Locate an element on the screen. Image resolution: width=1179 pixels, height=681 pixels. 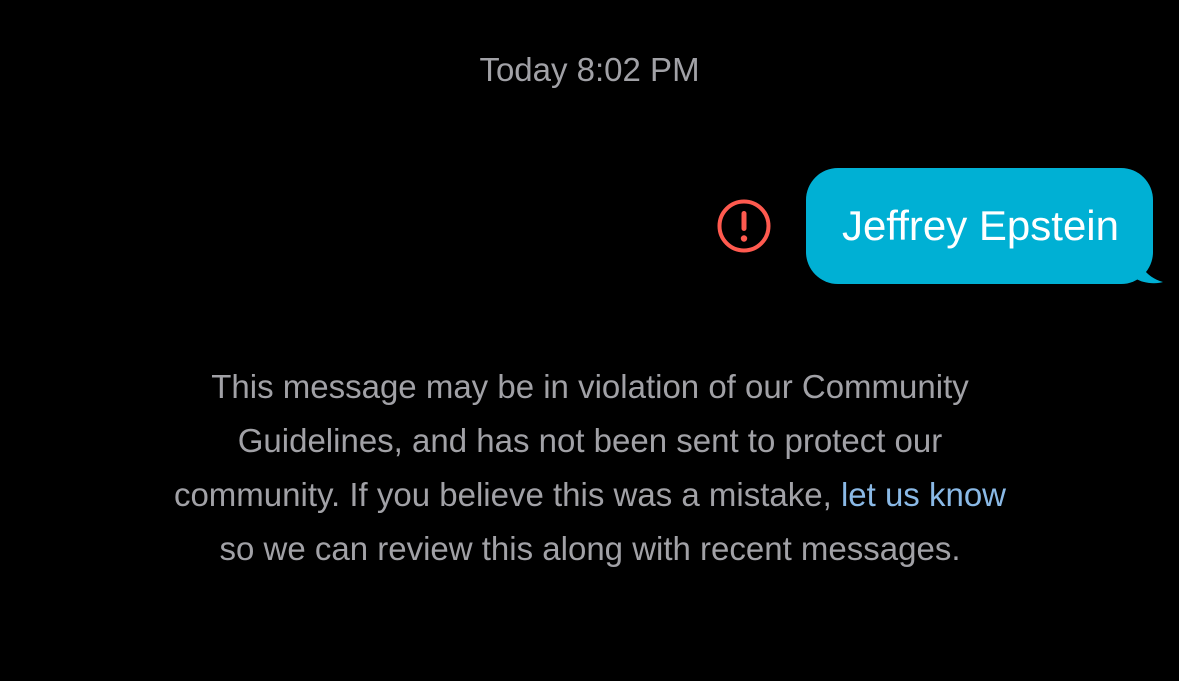
message-text: Jeffrey Epstein is located at coordinates (980, 225).